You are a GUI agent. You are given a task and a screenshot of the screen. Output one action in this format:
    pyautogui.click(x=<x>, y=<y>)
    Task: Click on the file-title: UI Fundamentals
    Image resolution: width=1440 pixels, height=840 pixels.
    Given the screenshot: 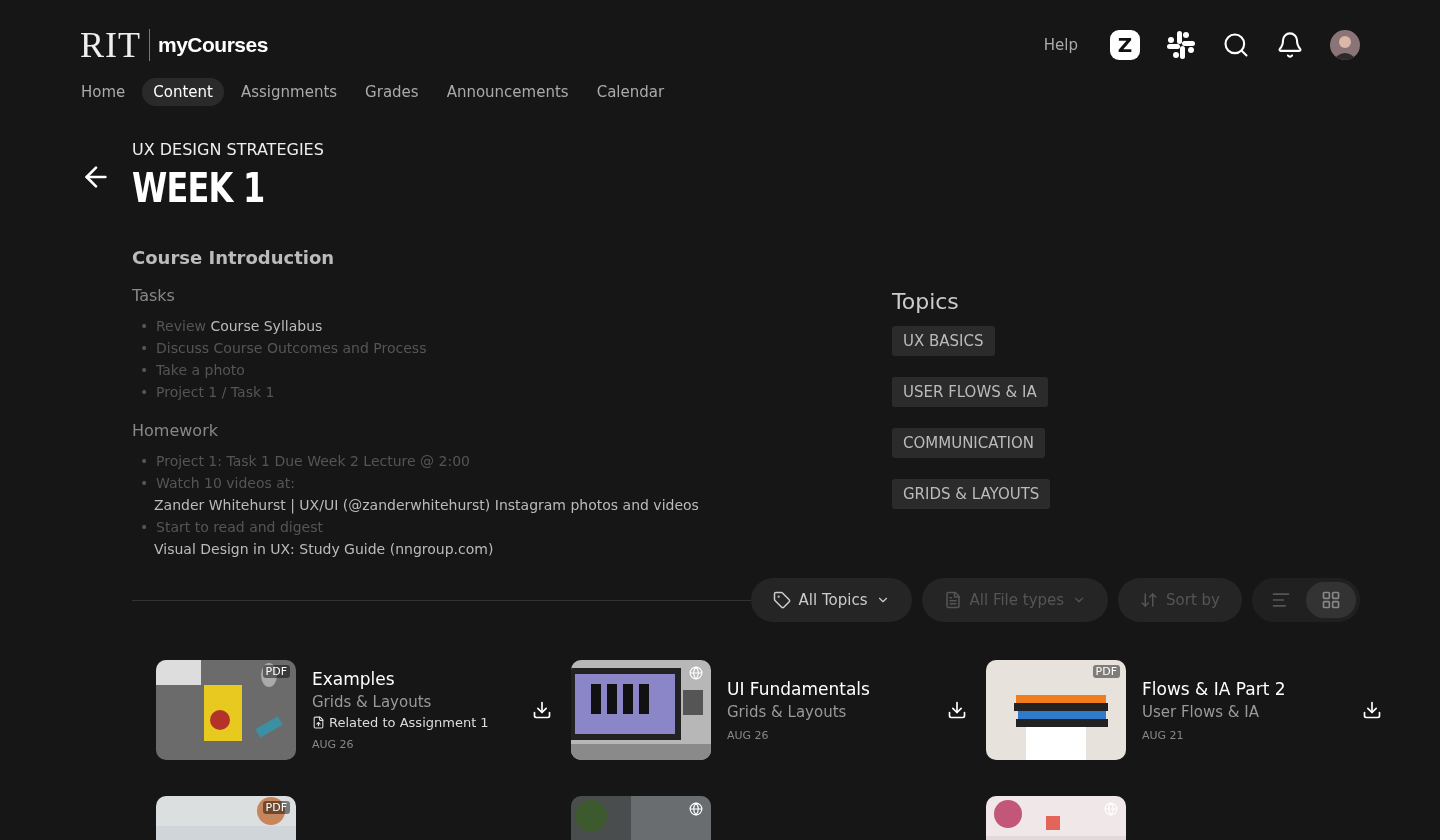 What is the action you would take?
    pyautogui.click(x=827, y=688)
    